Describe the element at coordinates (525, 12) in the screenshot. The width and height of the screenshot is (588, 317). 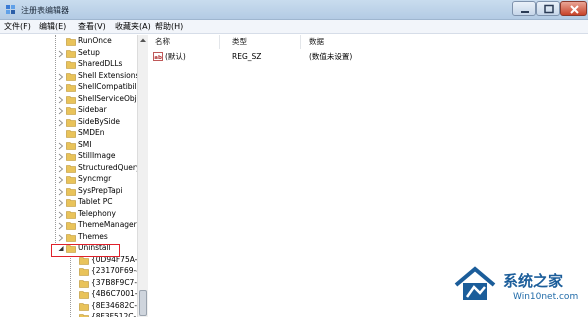
I see `minimize-icon` at that location.